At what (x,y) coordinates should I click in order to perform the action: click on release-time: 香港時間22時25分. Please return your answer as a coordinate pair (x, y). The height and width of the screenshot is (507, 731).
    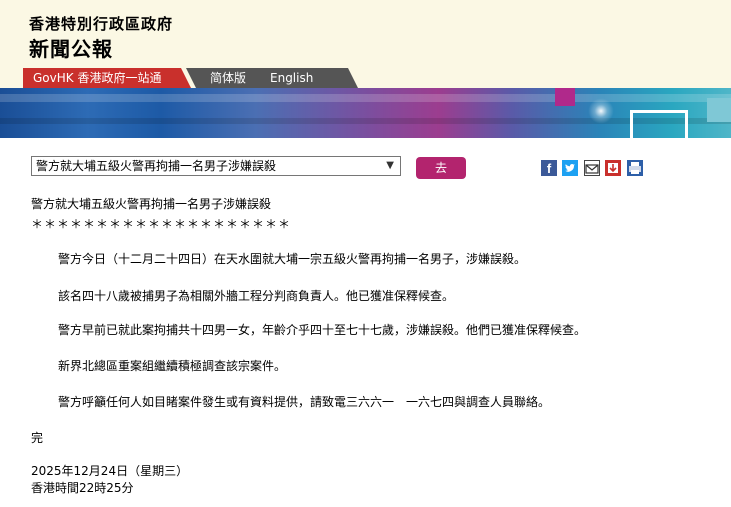
    Looking at the image, I should click on (82, 488).